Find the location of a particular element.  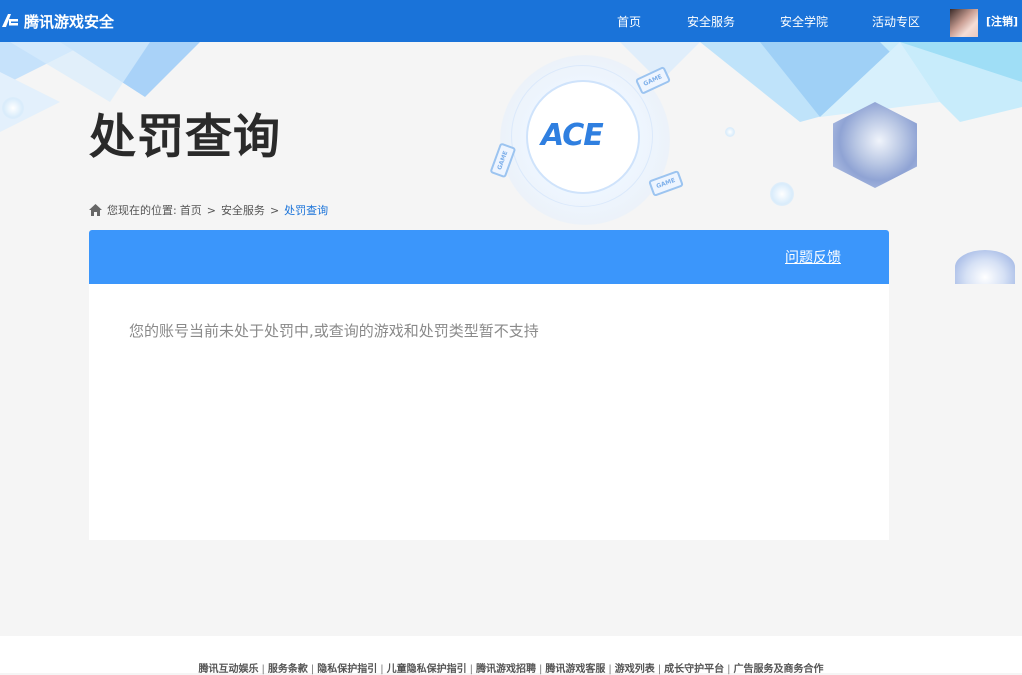

footer-link-growth-guard: 成长守护平台 is located at coordinates (694, 669).